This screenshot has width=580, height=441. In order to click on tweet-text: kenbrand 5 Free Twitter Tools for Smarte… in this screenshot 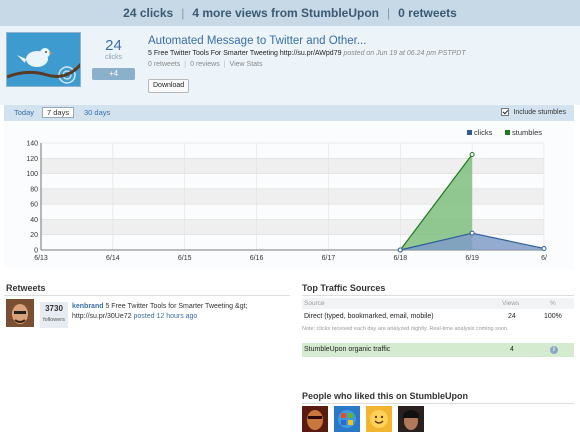, I will do `click(159, 312)`.